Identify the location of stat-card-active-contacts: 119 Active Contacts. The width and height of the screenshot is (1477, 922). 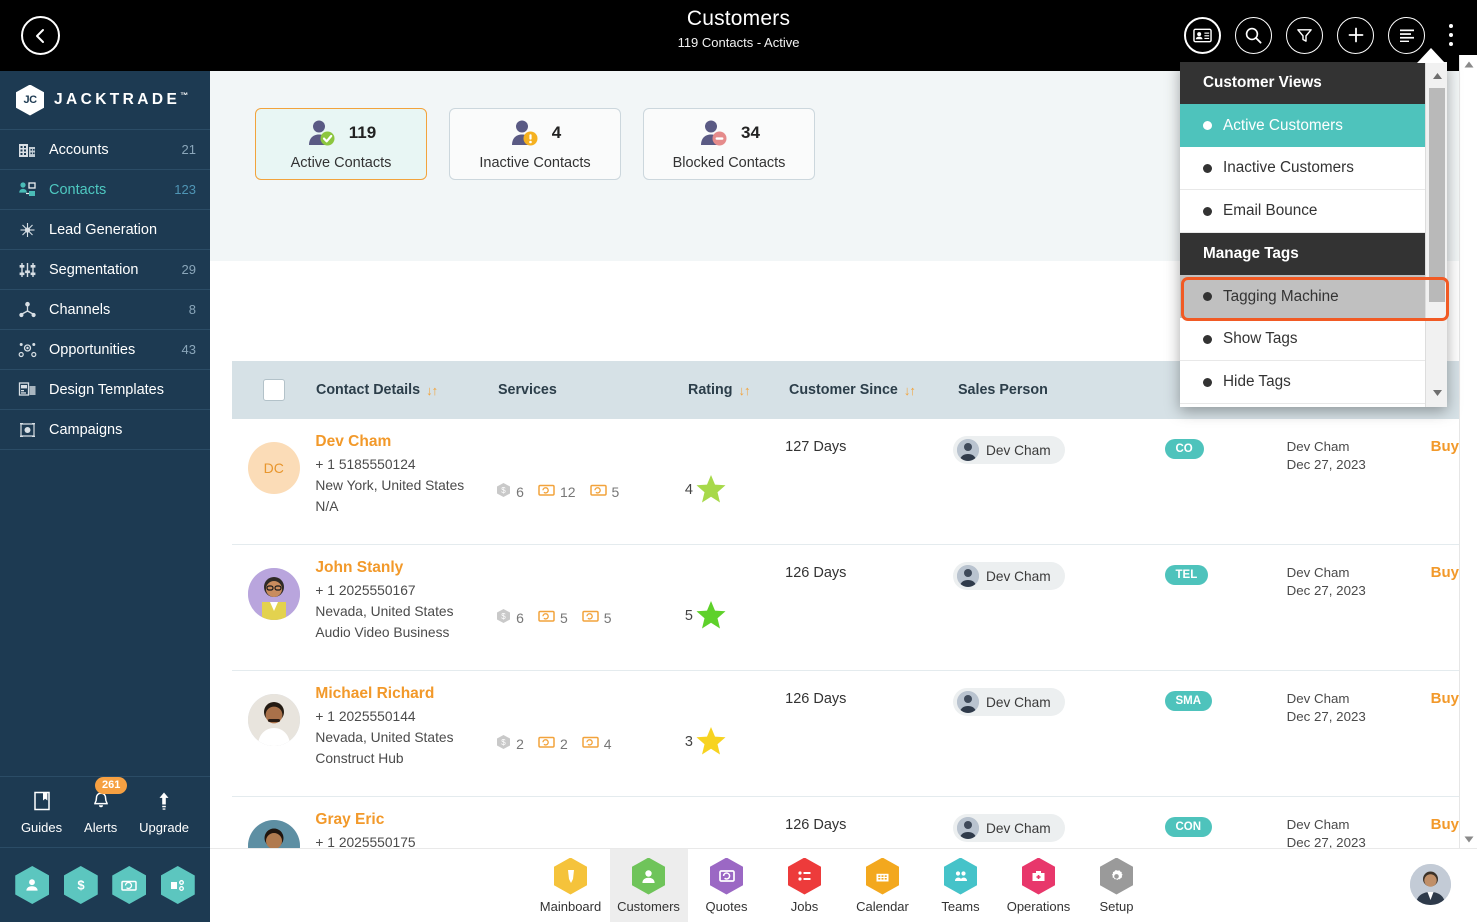
(341, 144).